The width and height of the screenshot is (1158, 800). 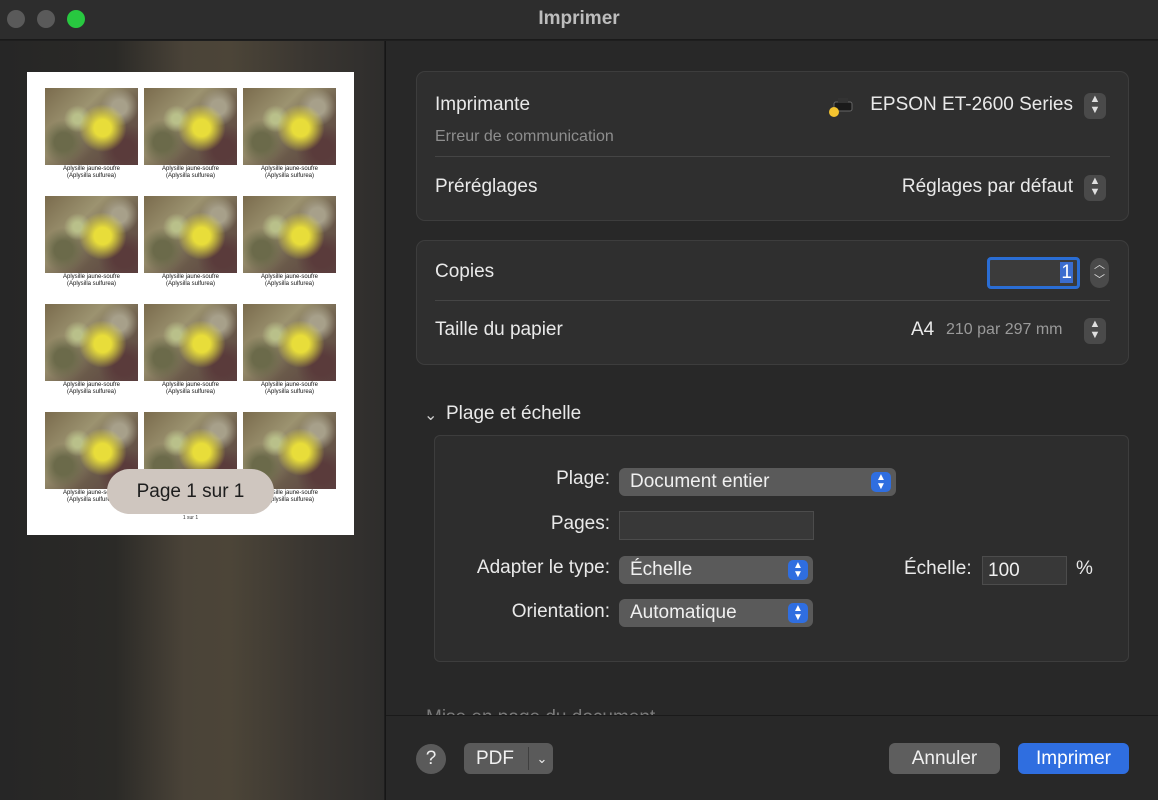 What do you see at coordinates (583, 478) in the screenshot?
I see `range-label: Plage:` at bounding box center [583, 478].